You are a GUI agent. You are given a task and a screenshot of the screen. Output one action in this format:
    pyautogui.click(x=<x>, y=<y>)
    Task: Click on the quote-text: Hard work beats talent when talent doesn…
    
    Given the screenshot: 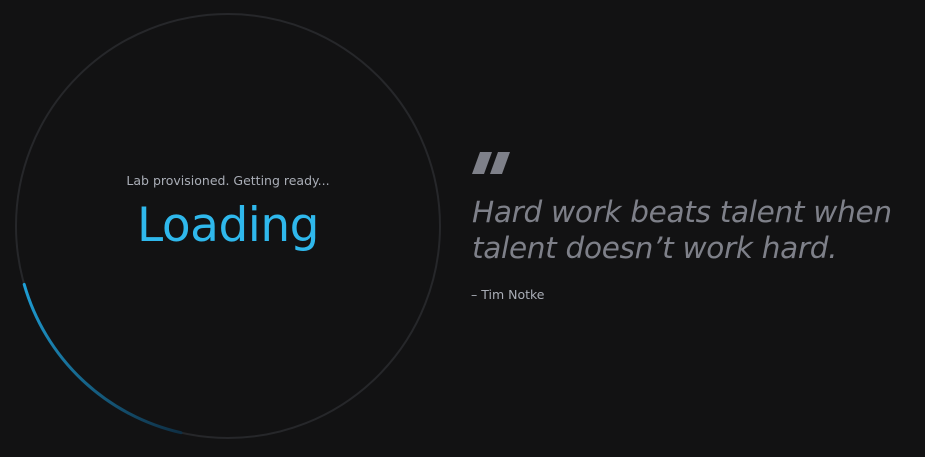 What is the action you would take?
    pyautogui.click(x=682, y=230)
    